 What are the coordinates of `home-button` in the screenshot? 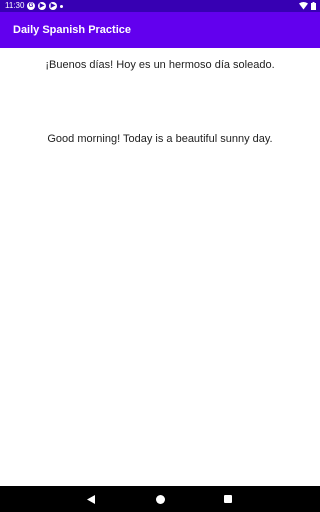 It's located at (160, 499).